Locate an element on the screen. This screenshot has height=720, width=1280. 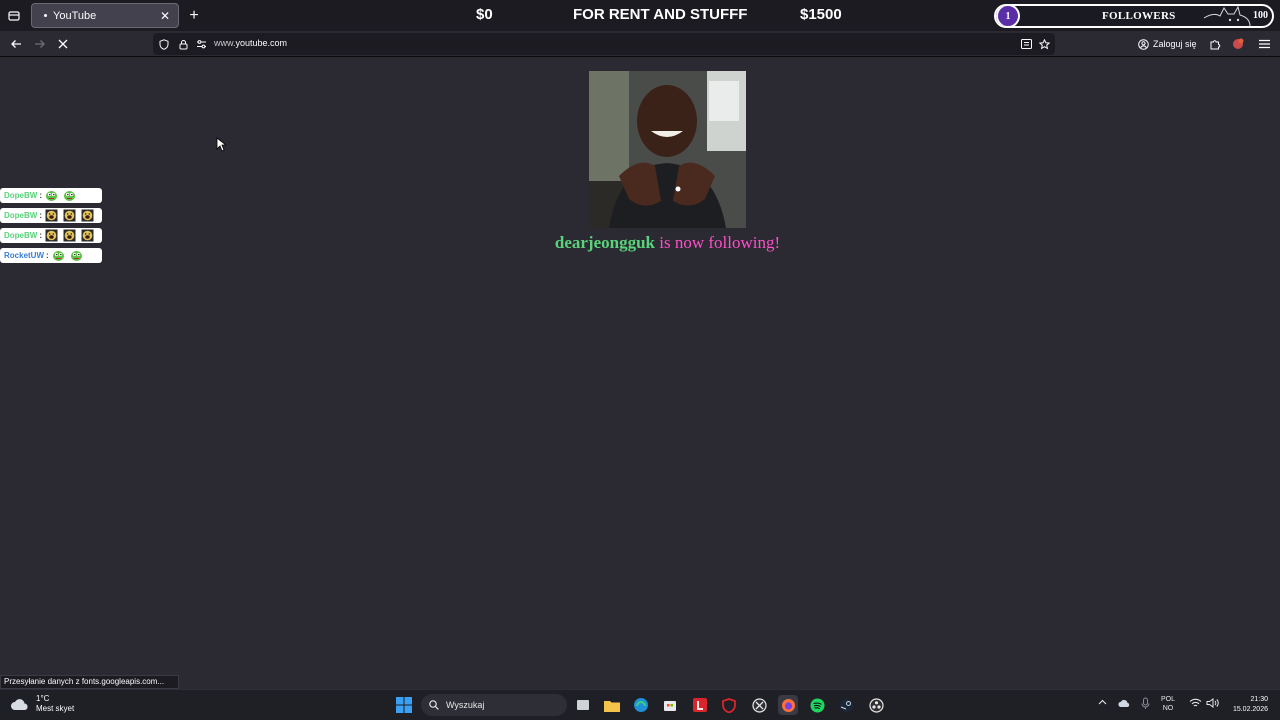
task-view-button is located at coordinates (583, 705).